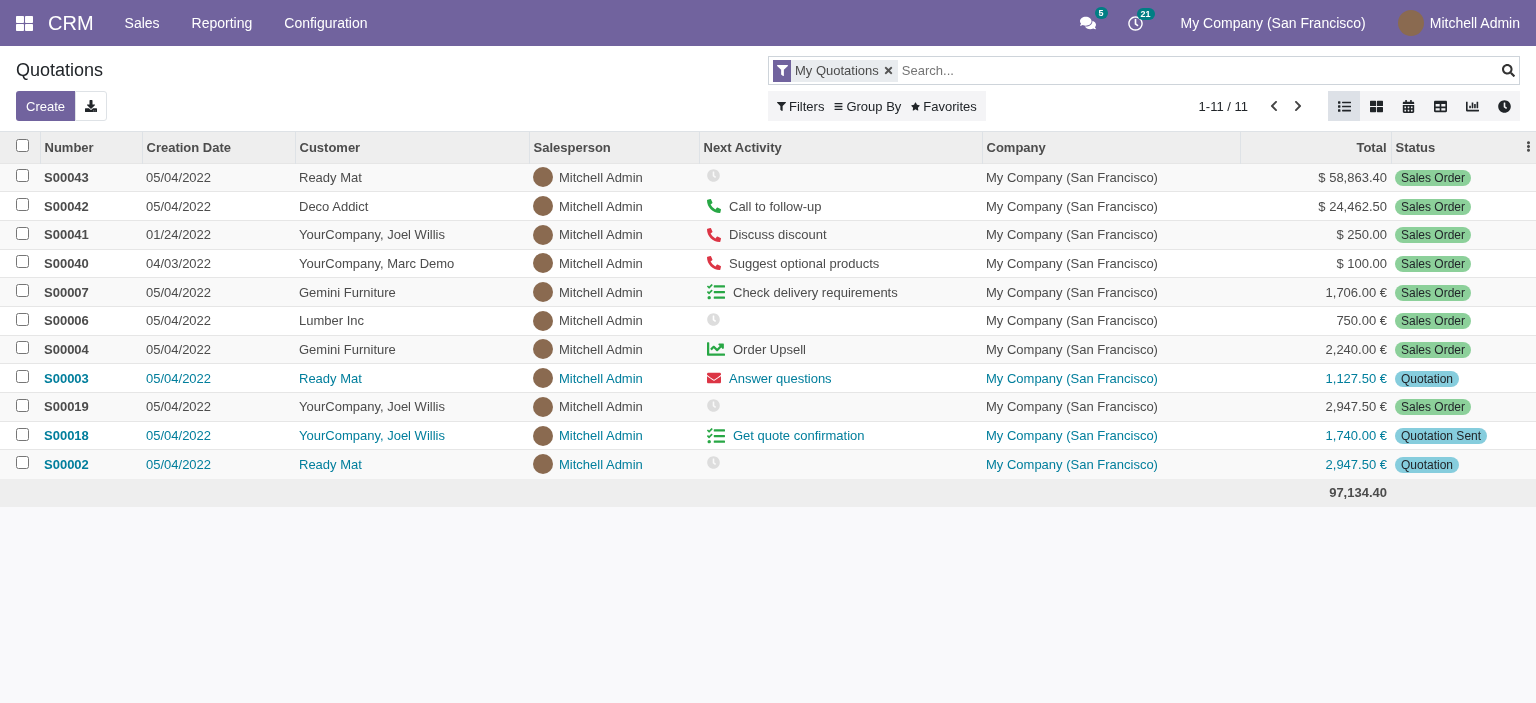  What do you see at coordinates (66, 235) in the screenshot?
I see `table-cell: S00041` at bounding box center [66, 235].